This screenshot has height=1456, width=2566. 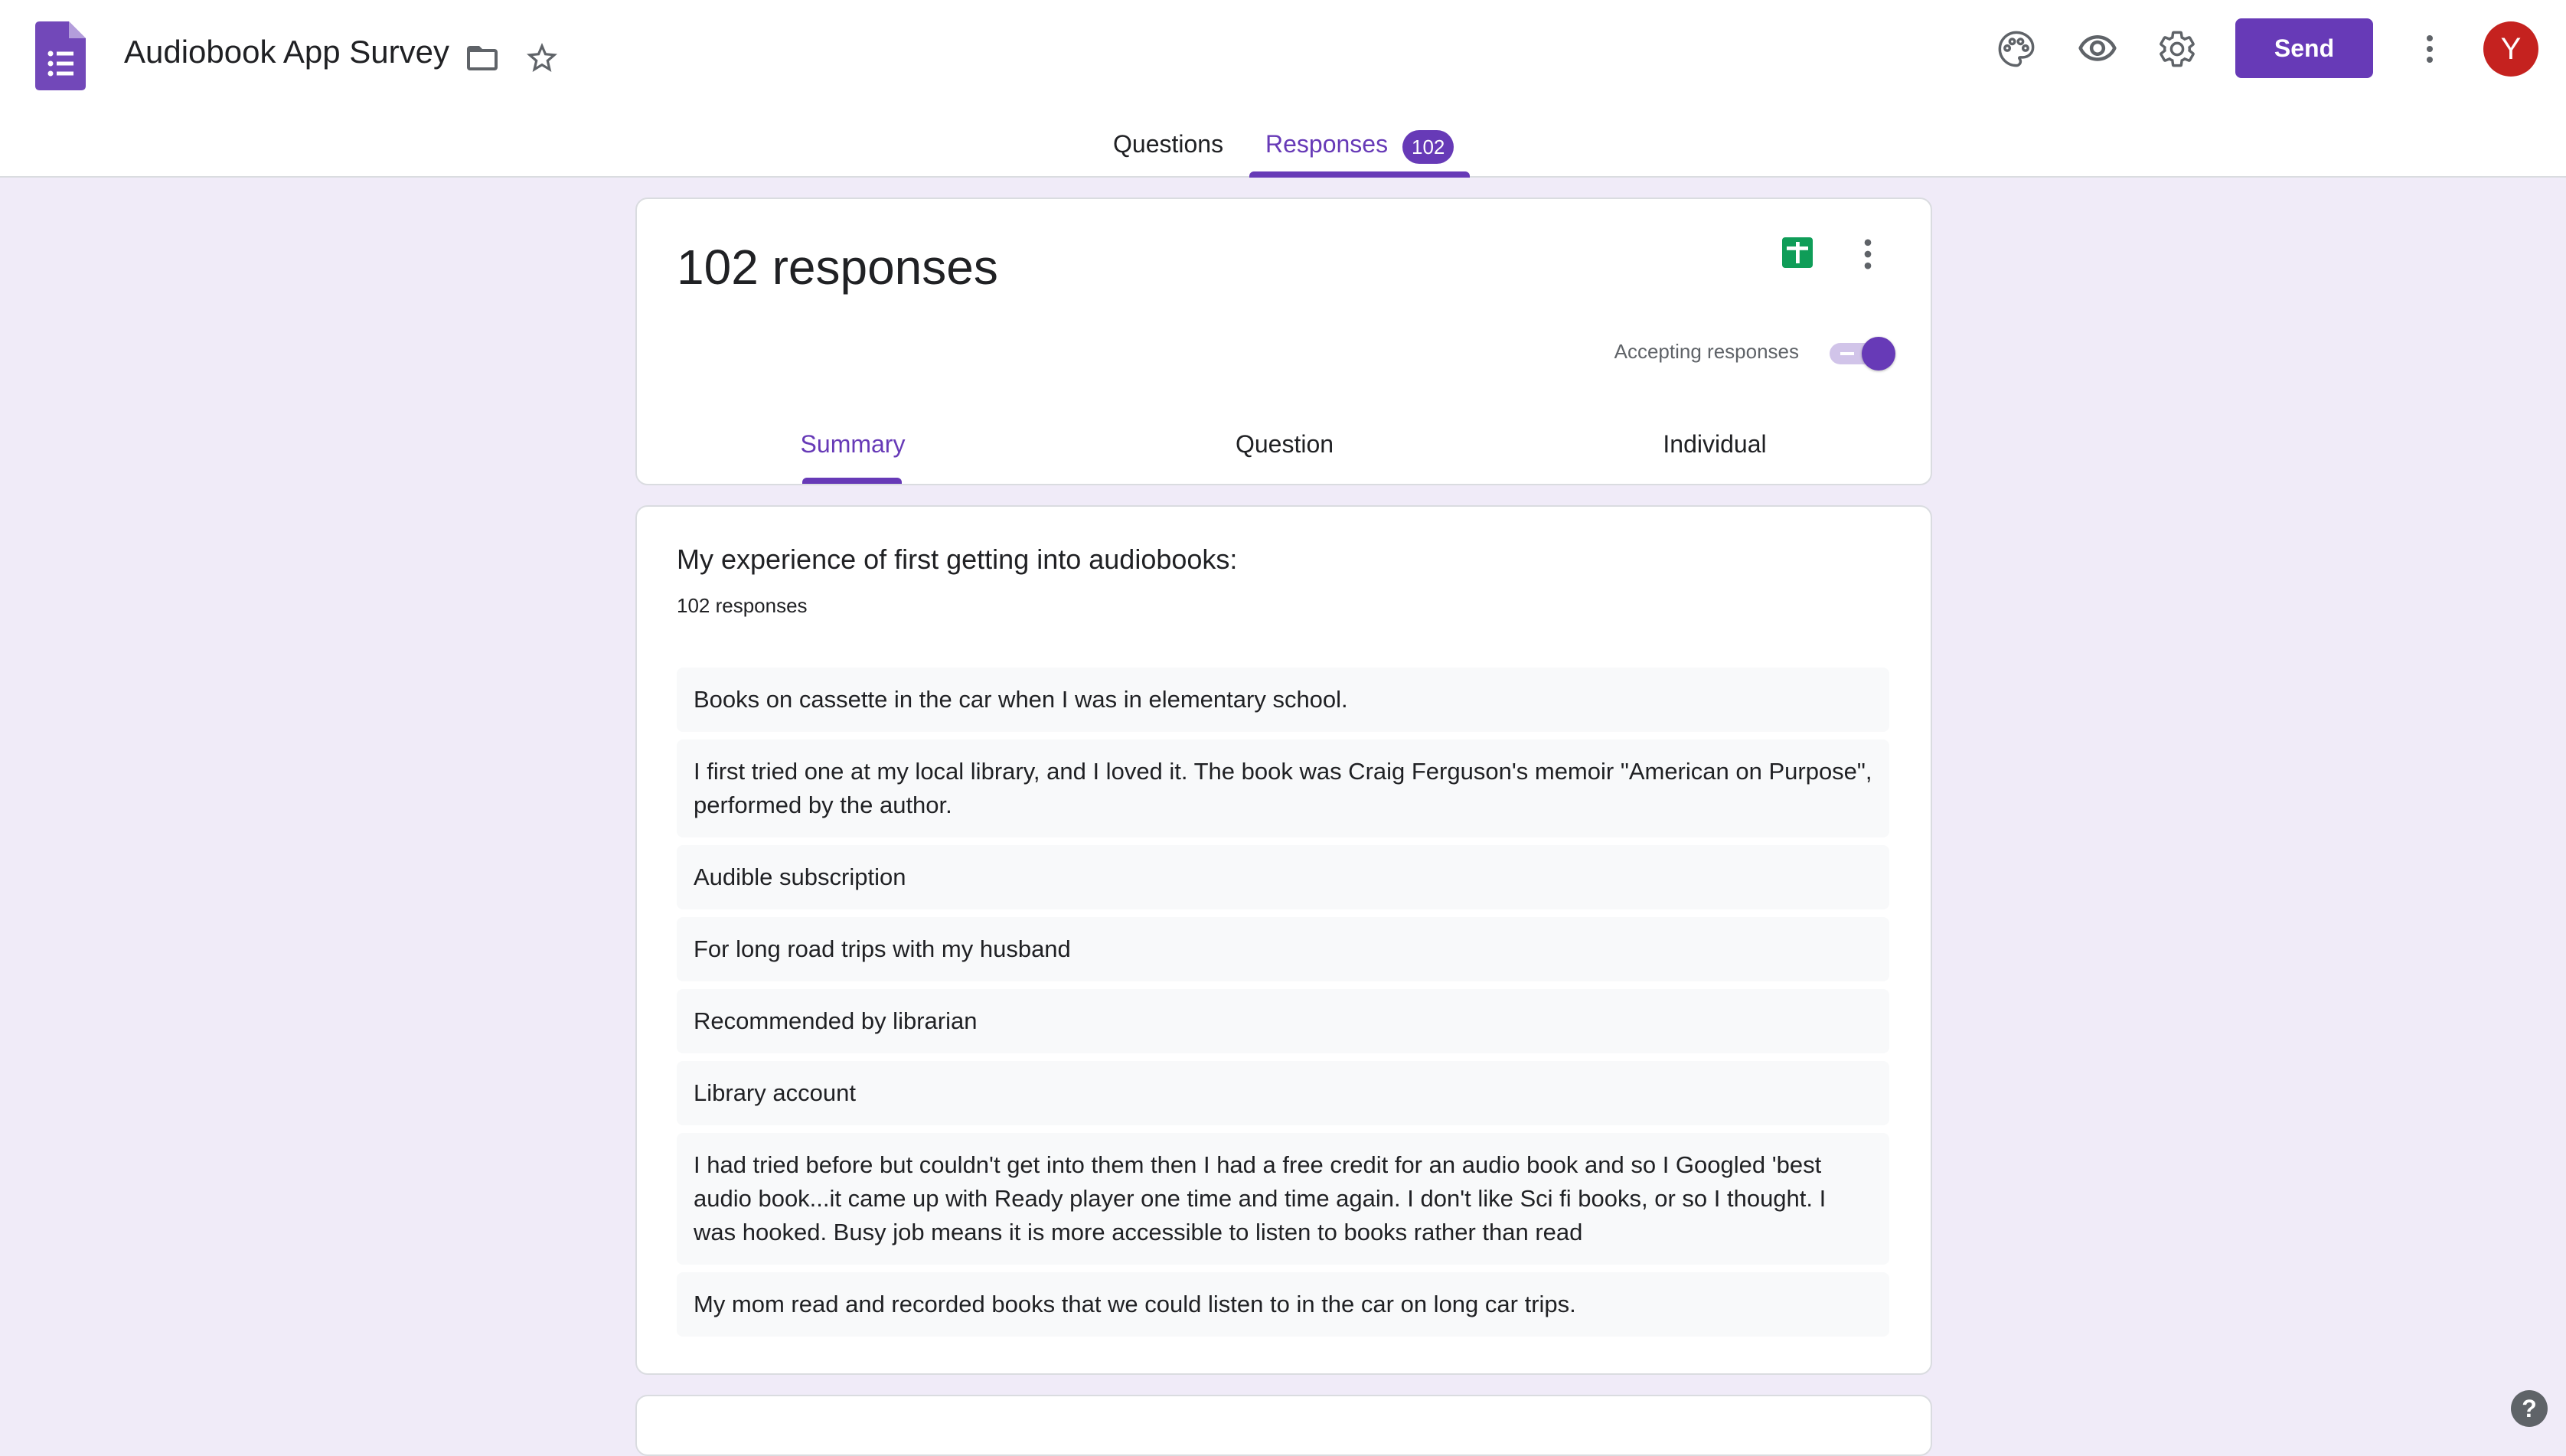 What do you see at coordinates (1284, 1425) in the screenshot?
I see `next-question-card` at bounding box center [1284, 1425].